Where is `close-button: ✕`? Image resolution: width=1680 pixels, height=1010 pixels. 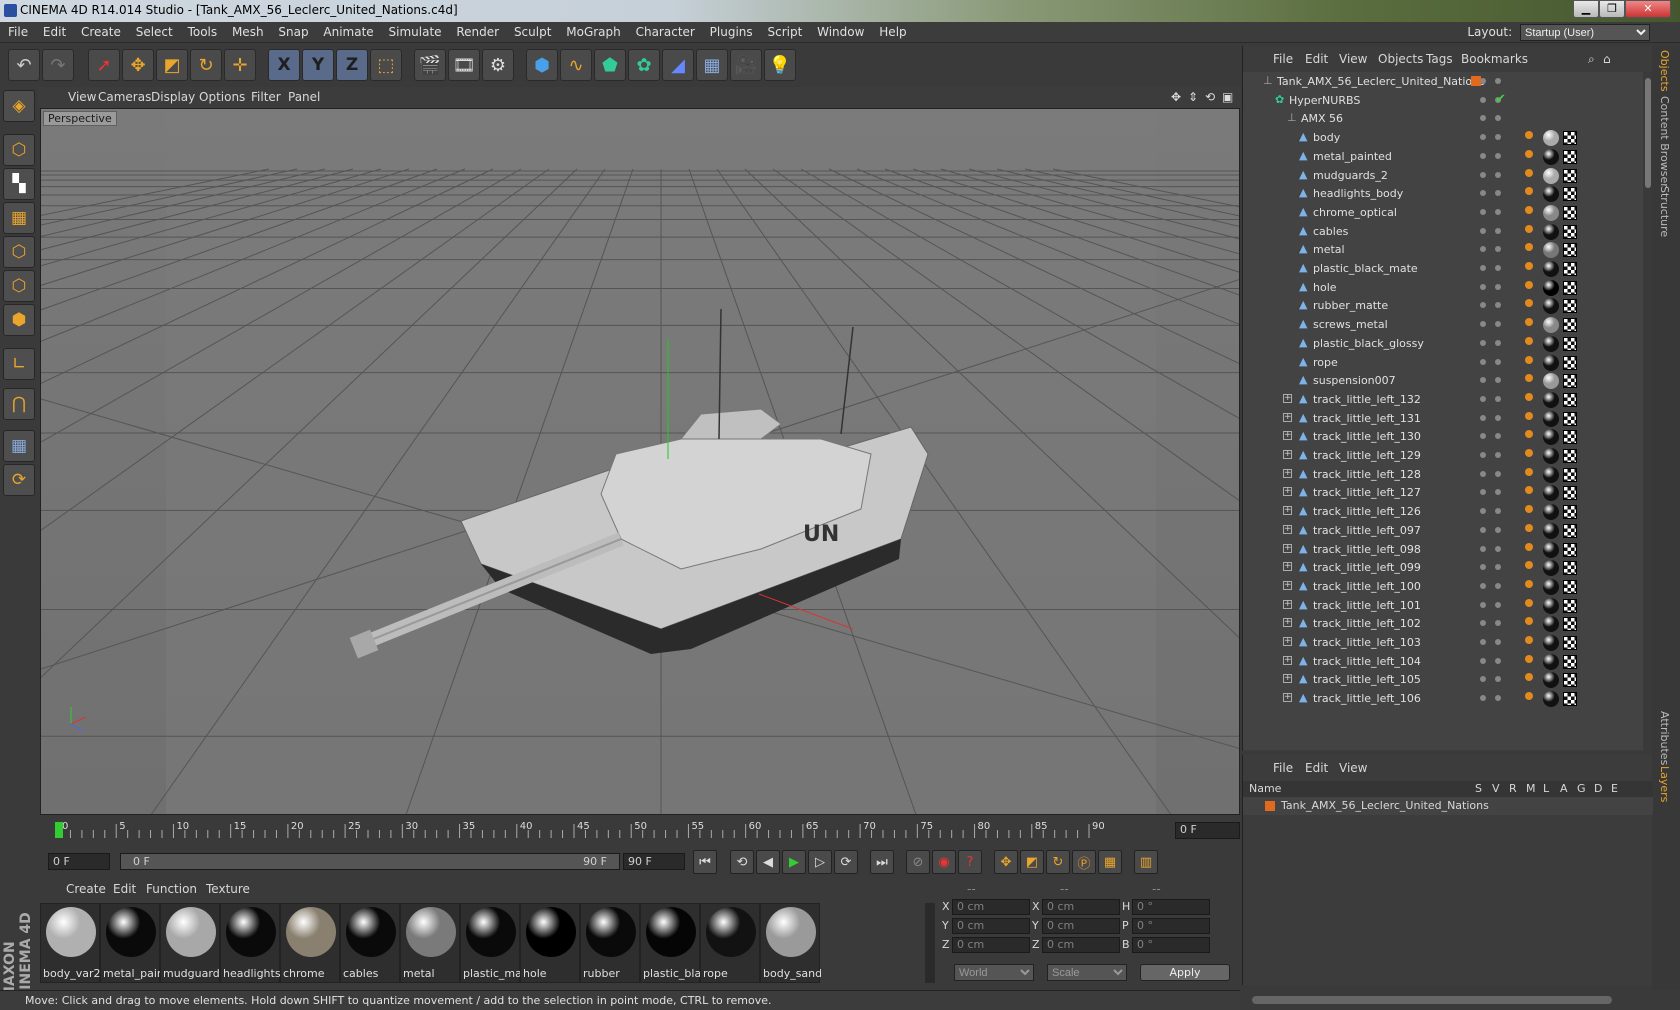
close-button: ✕ is located at coordinates (1648, 9).